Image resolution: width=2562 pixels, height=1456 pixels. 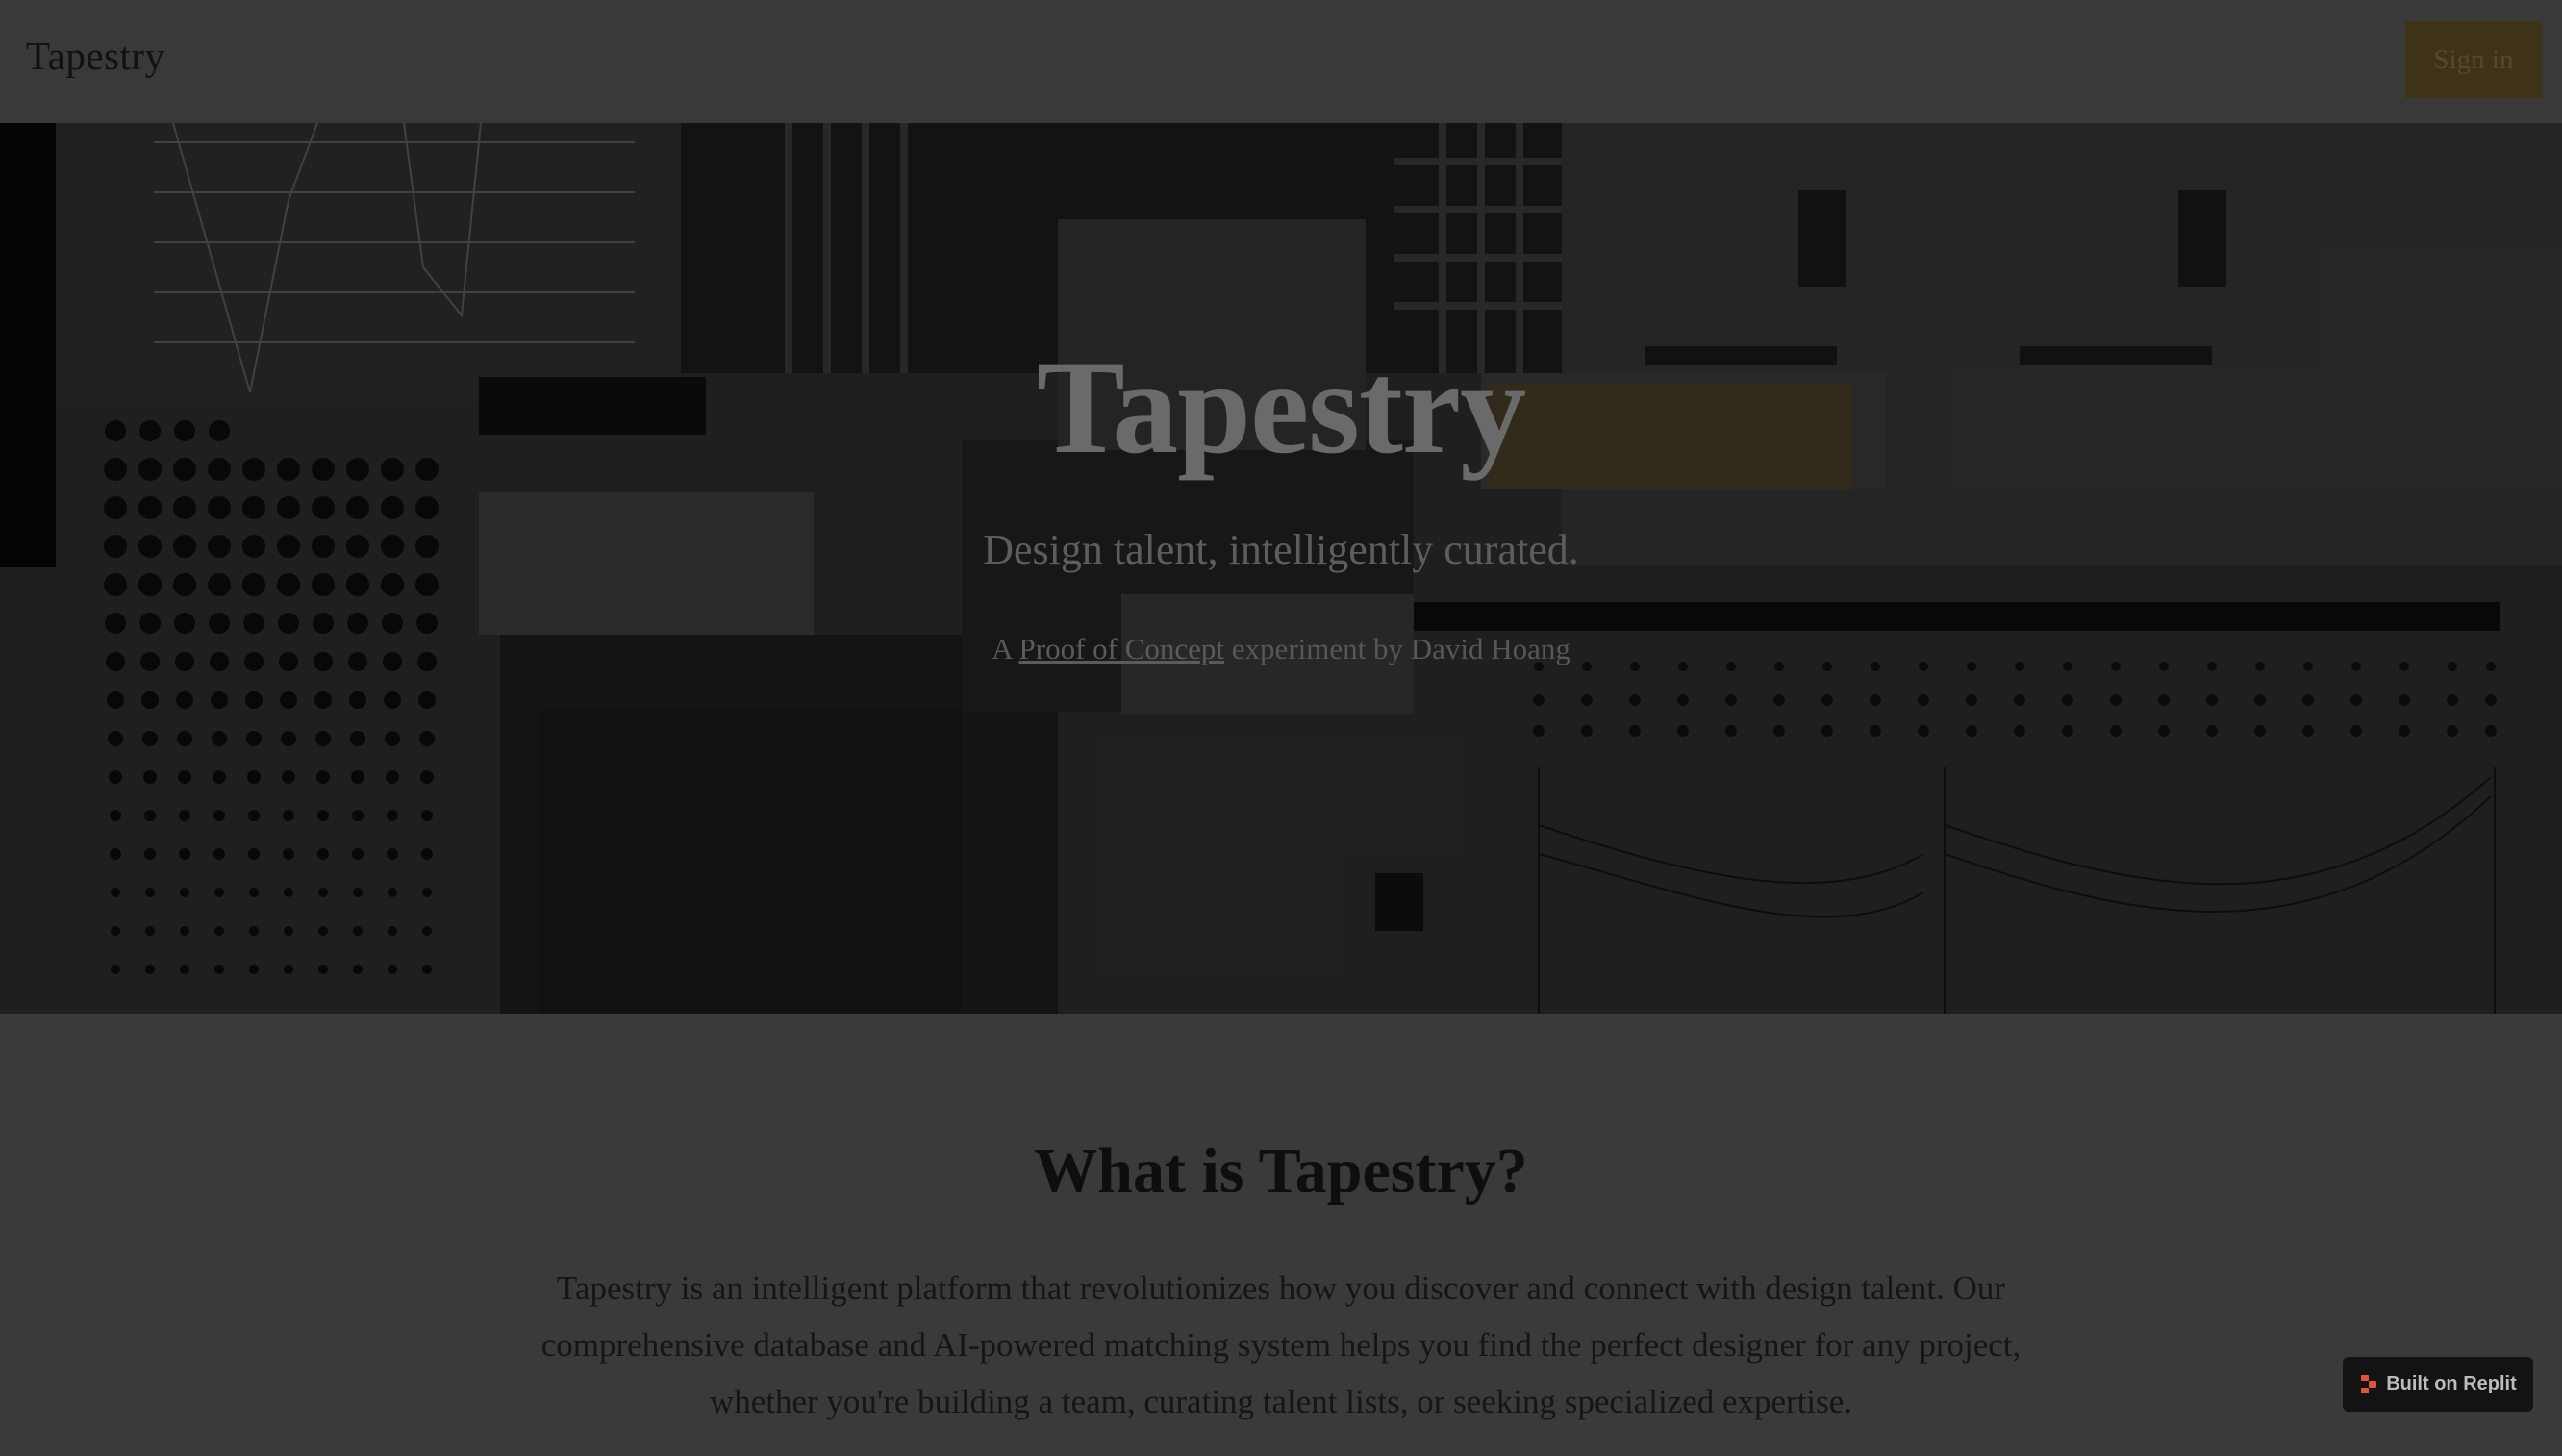 I want to click on credit-suffix: experiment by David Hoang, so click(x=1397, y=648).